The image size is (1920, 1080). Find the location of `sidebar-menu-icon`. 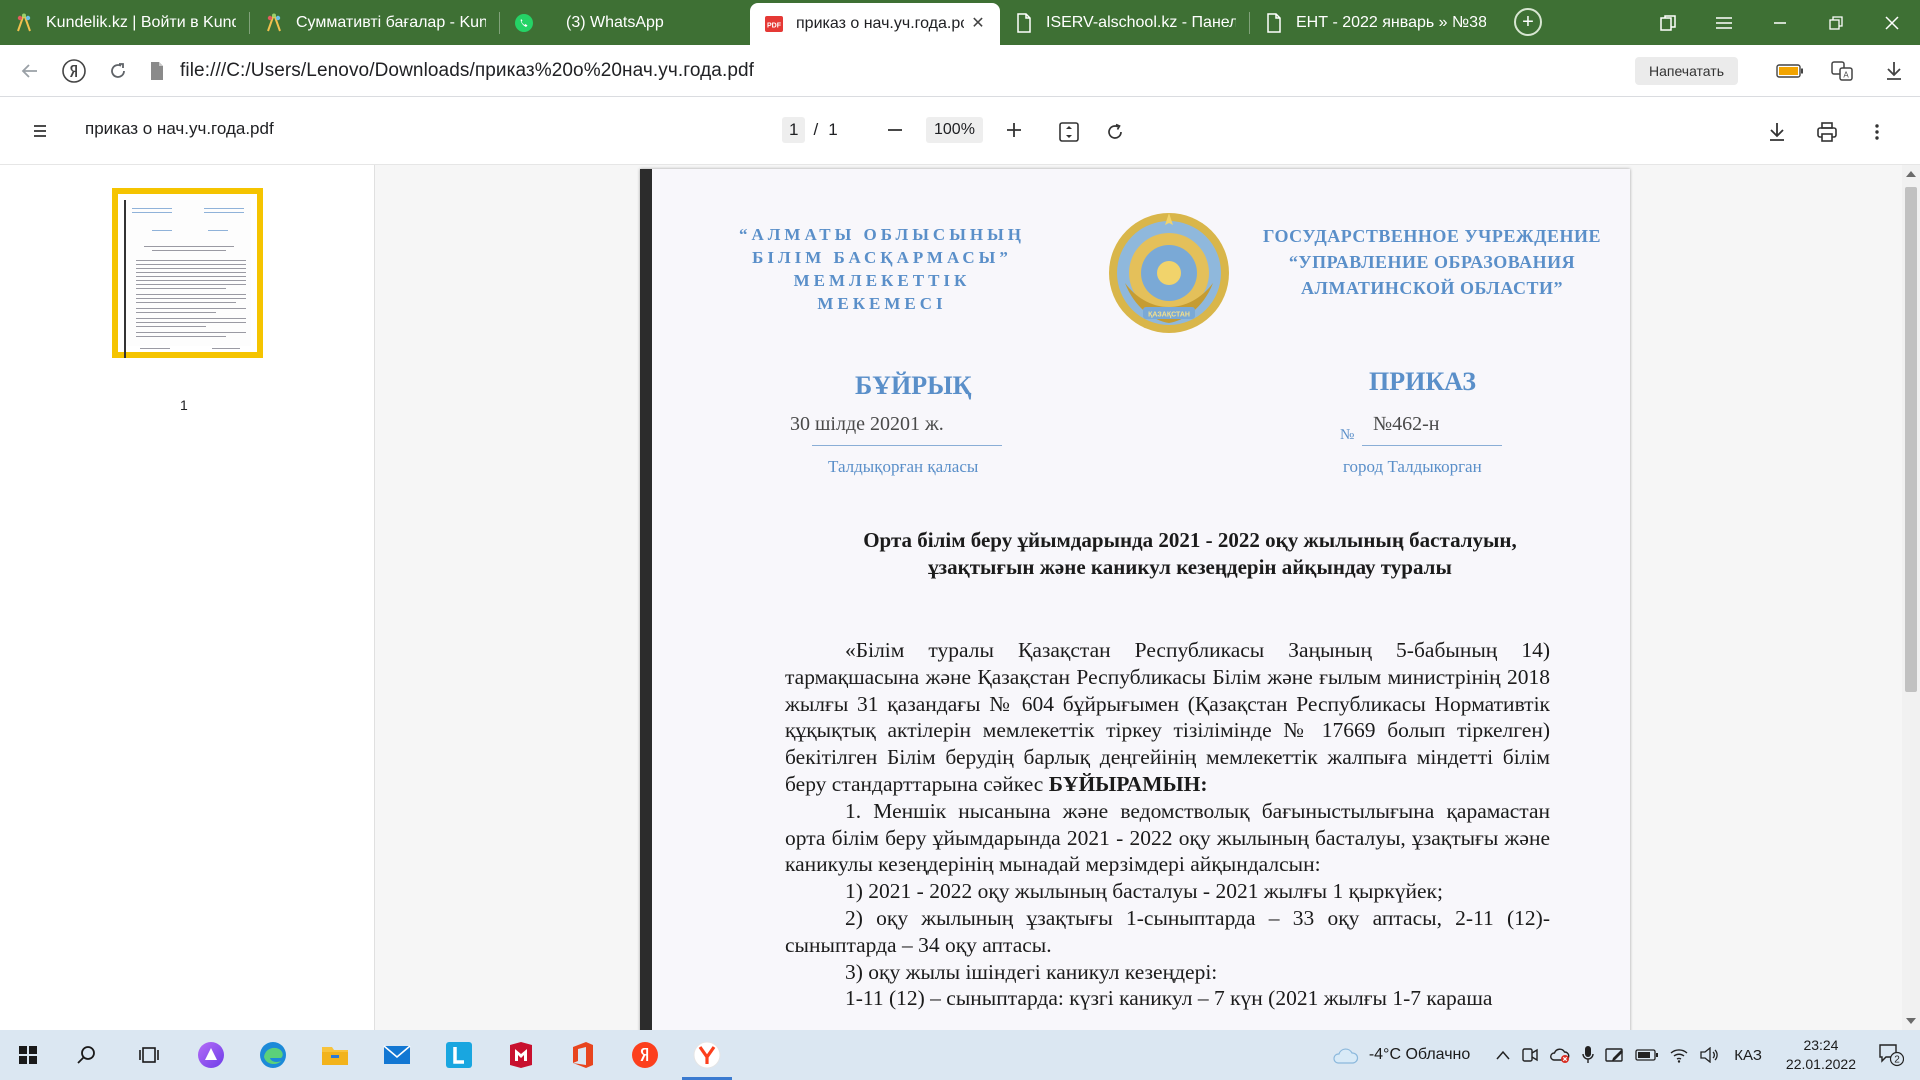

sidebar-menu-icon is located at coordinates (40, 131).